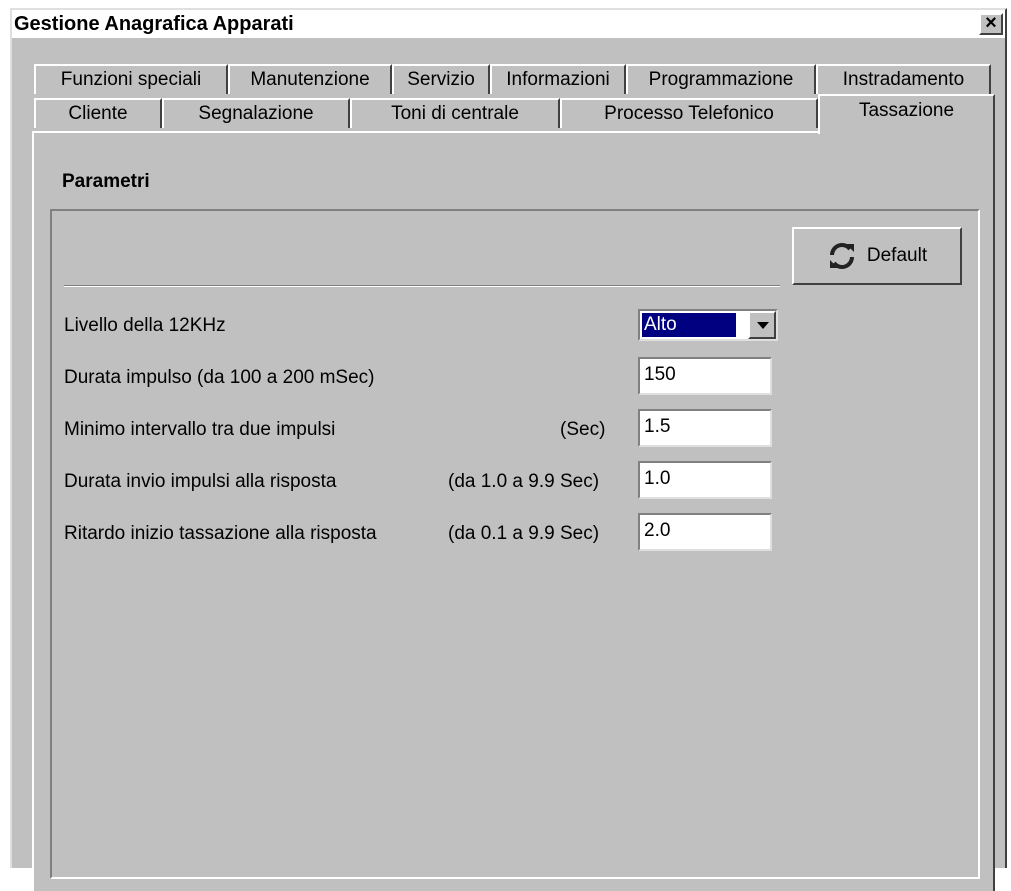  Describe the element at coordinates (200, 429) in the screenshot. I see `minimo-intervallo-label: Minimo intervallo tra due impulsi` at that location.